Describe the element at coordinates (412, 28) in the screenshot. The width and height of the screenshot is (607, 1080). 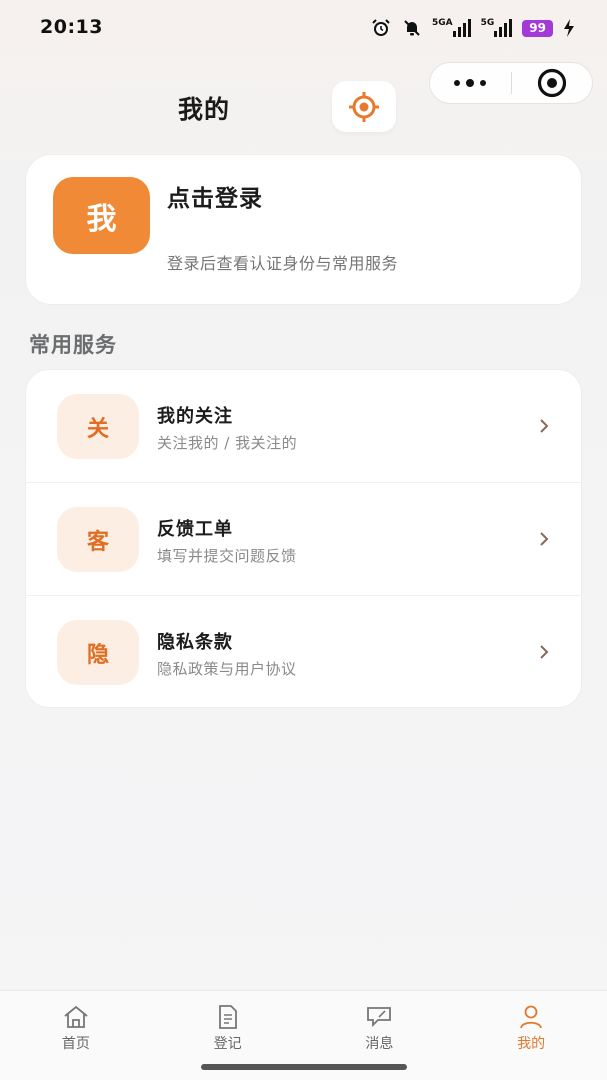
I see `mute-icon` at that location.